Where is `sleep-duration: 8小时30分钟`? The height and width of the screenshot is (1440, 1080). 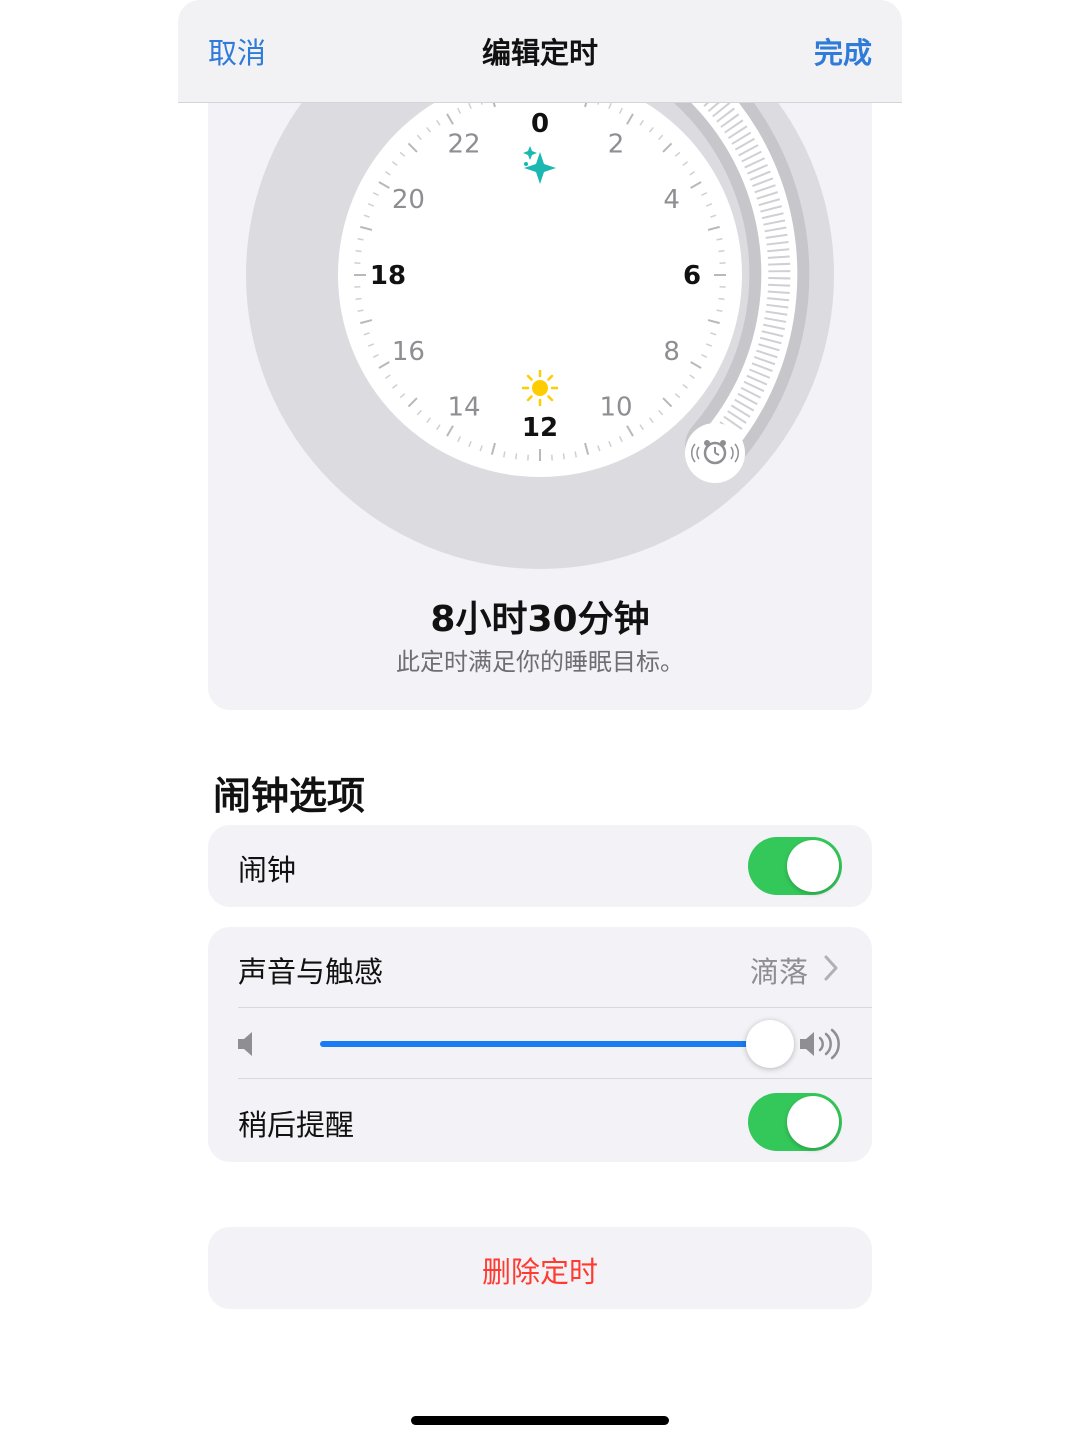
sleep-duration: 8小时30分钟 is located at coordinates (540, 619).